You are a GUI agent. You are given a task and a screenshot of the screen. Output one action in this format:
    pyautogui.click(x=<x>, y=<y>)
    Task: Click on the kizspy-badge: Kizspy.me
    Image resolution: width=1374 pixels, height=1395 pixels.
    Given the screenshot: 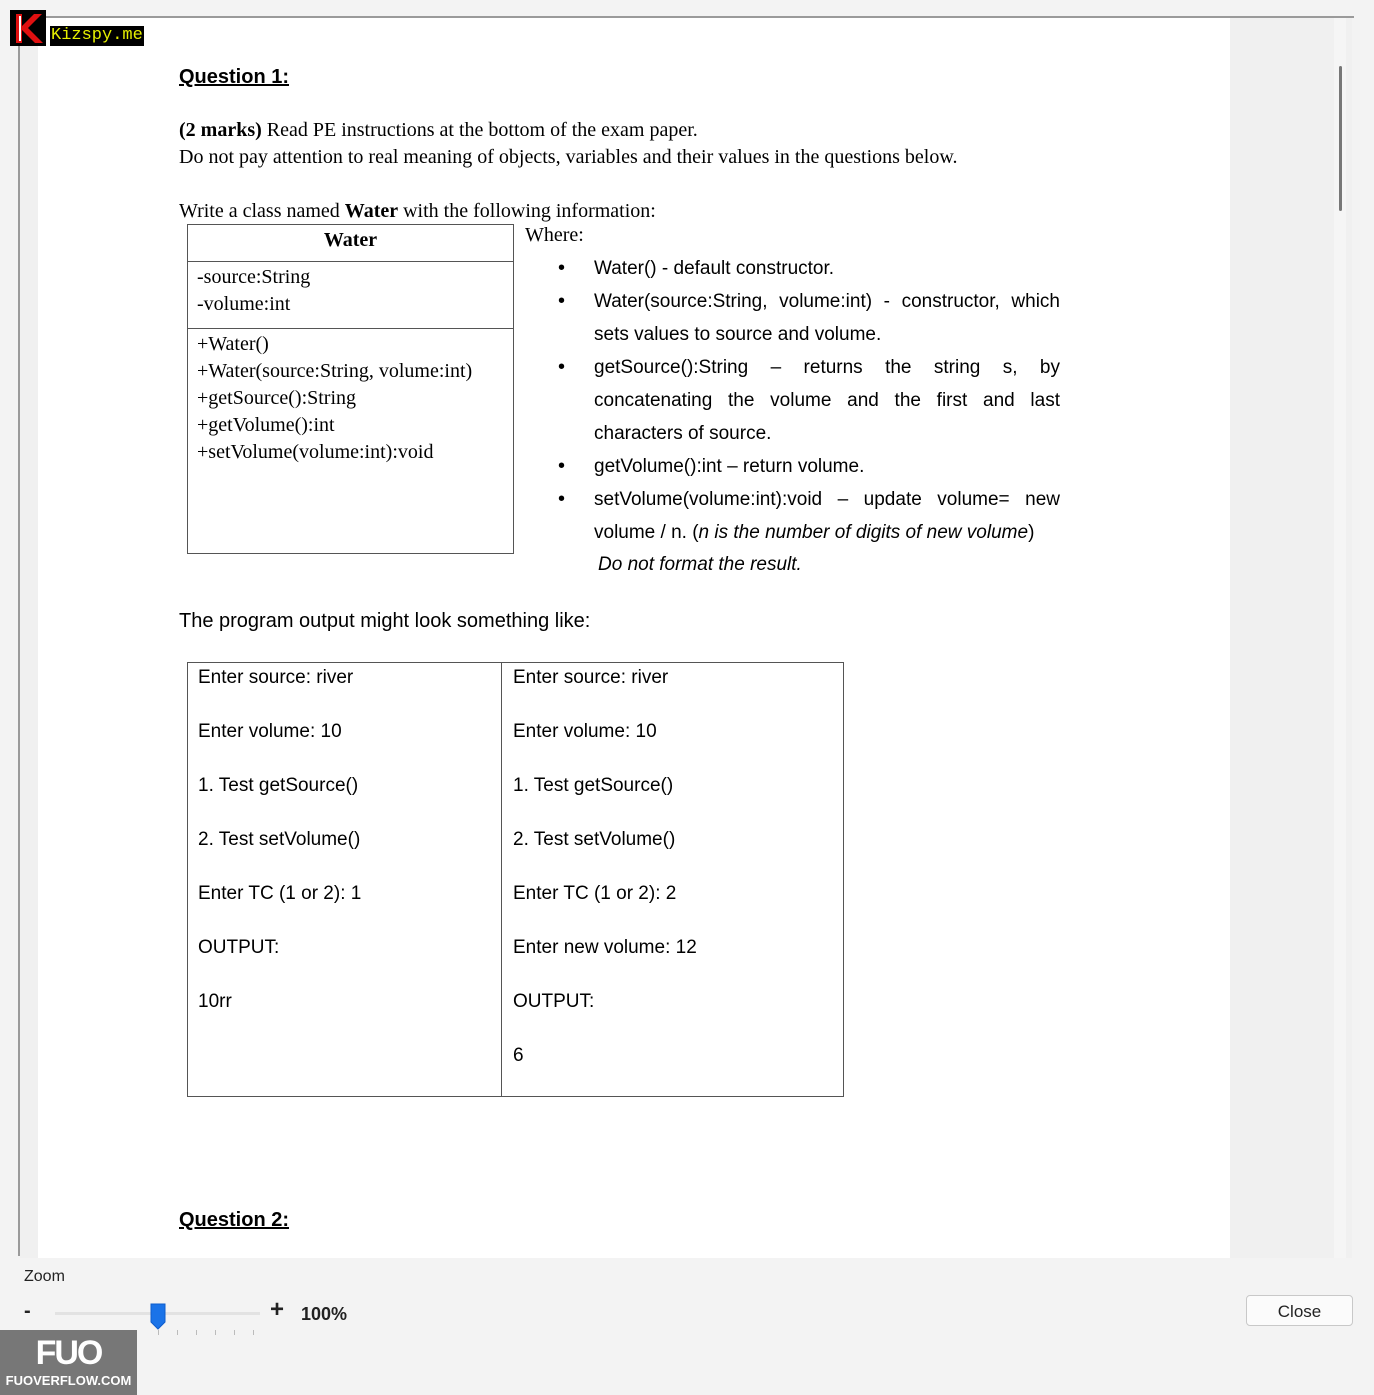 What is the action you would take?
    pyautogui.click(x=97, y=36)
    